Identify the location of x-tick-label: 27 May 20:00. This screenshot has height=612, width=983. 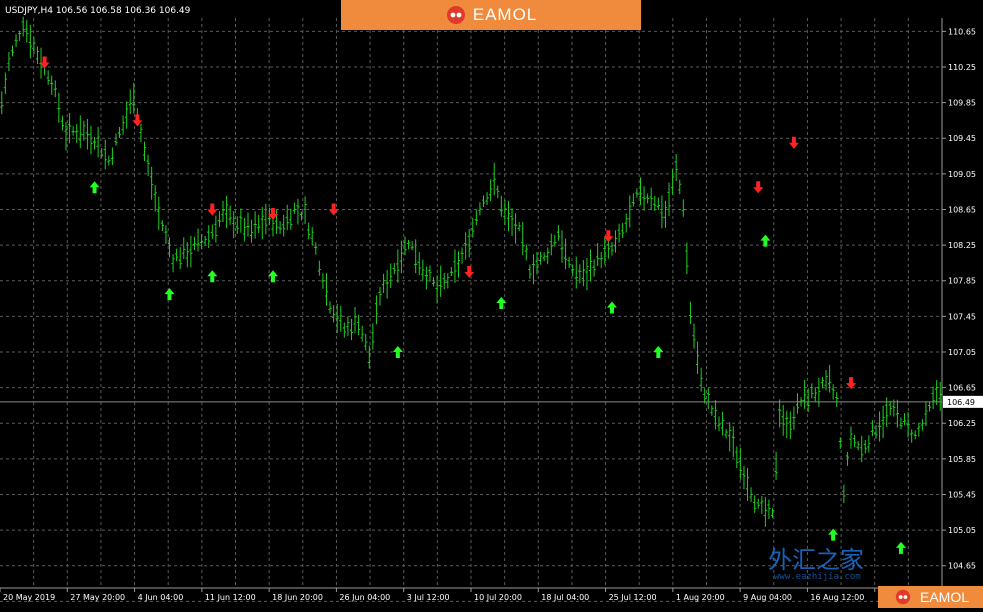
(97, 597).